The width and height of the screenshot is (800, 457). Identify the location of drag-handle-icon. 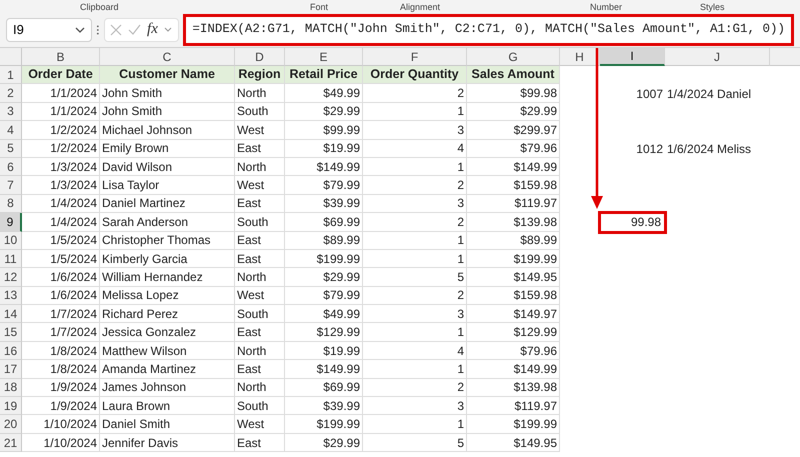
(98, 30).